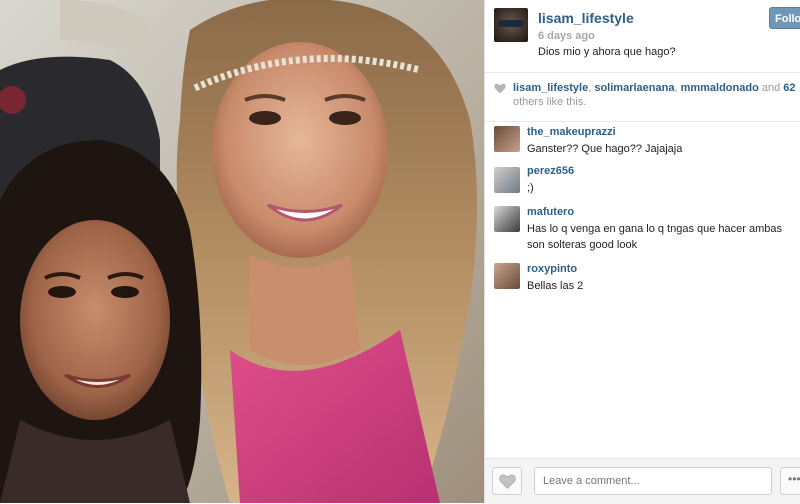 The height and width of the screenshot is (504, 800). I want to click on follow-button: Follo, so click(784, 18).